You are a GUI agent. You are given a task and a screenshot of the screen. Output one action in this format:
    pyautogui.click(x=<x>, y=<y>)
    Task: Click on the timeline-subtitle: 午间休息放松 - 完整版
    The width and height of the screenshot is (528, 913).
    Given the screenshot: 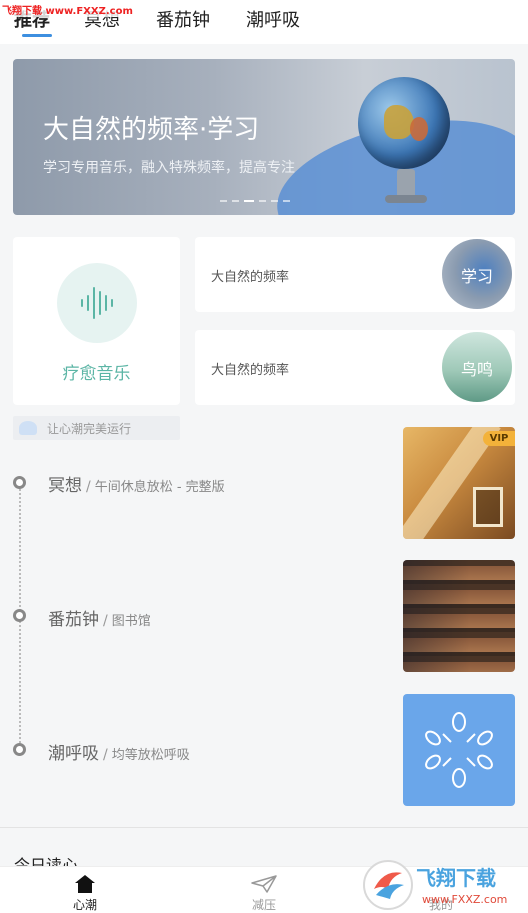 What is the action you would take?
    pyautogui.click(x=159, y=487)
    